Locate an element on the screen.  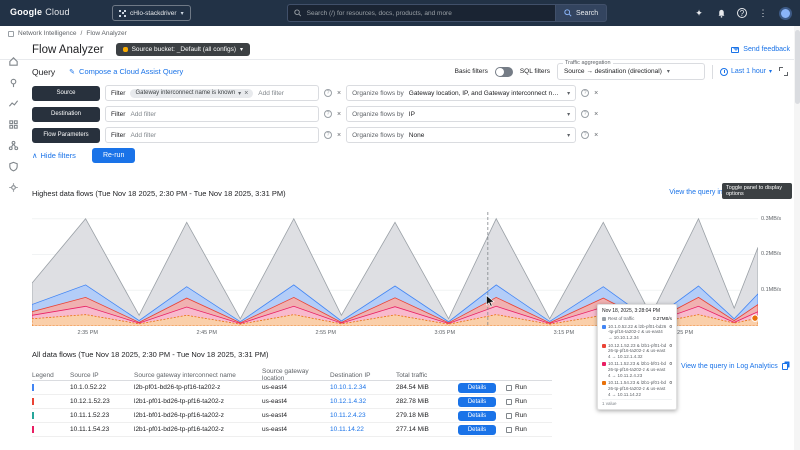
more-vert-icon: ⋮ is located at coordinates (763, 13).